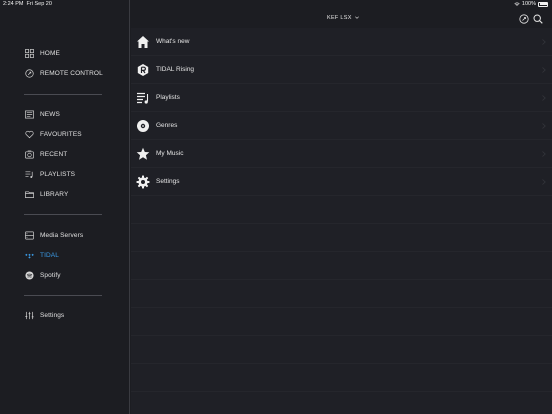 This screenshot has width=552, height=414. What do you see at coordinates (50, 275) in the screenshot?
I see `sidebar-item-label: Spotify` at bounding box center [50, 275].